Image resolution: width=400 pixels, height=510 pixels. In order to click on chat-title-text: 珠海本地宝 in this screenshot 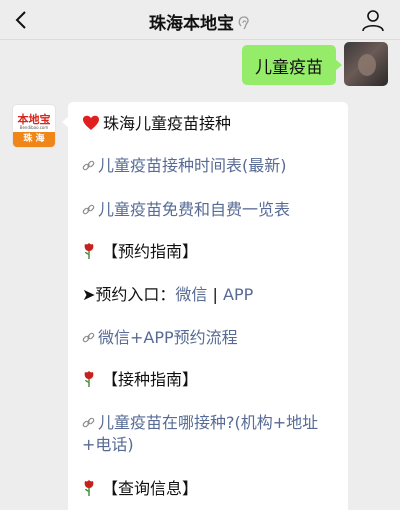, I will do `click(191, 24)`.